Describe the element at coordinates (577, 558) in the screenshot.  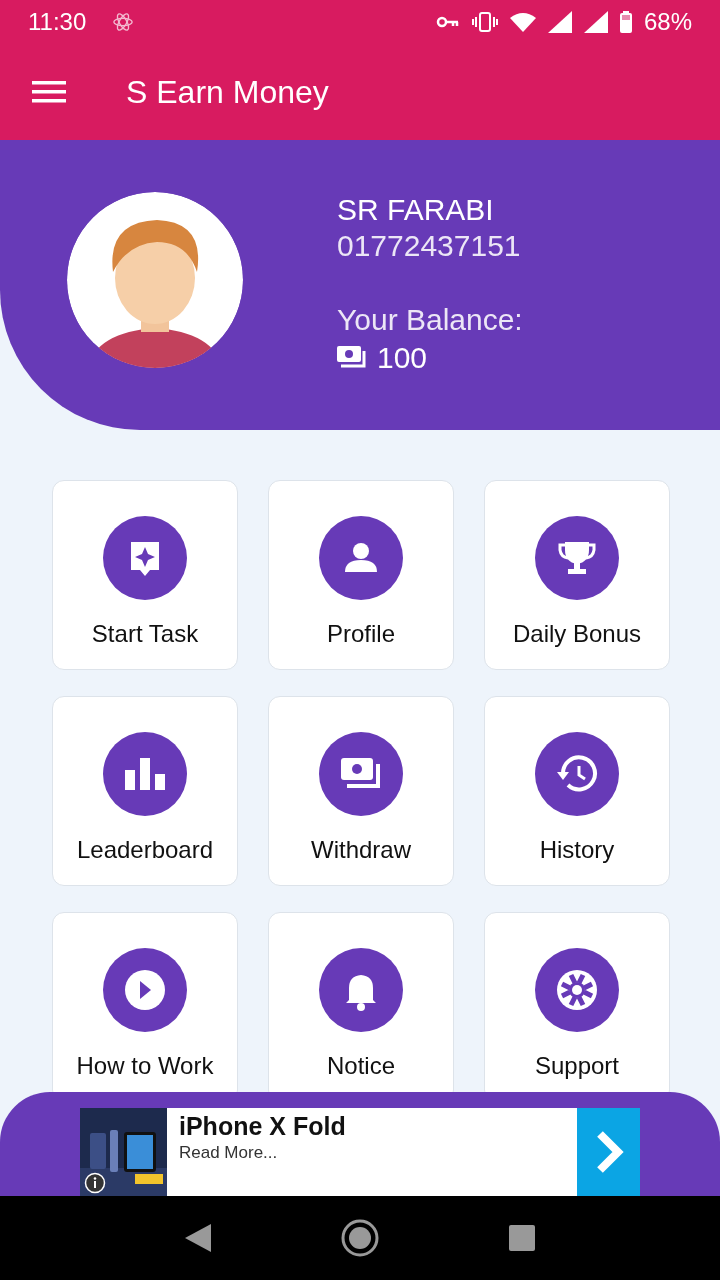
I see `trophy-icon` at that location.